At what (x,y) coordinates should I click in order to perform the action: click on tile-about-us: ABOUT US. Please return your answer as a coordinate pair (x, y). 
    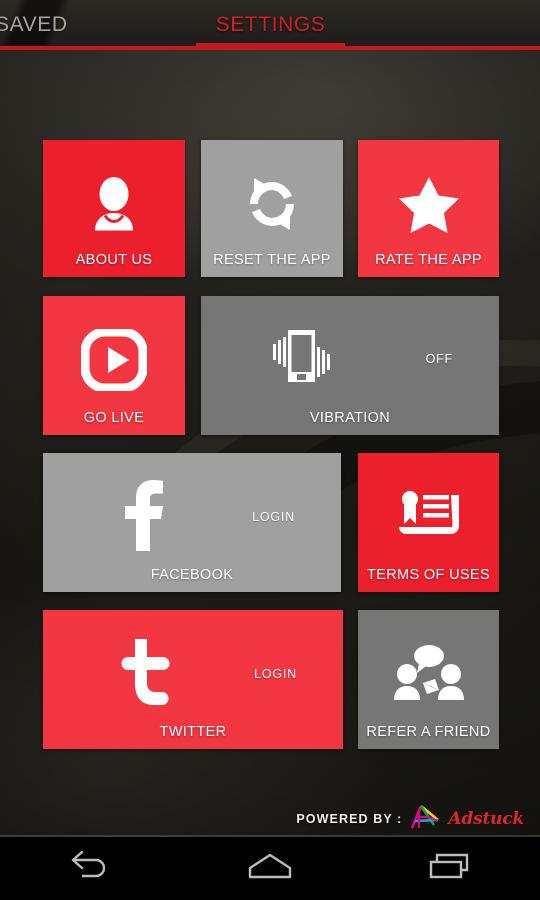
    Looking at the image, I should click on (114, 208).